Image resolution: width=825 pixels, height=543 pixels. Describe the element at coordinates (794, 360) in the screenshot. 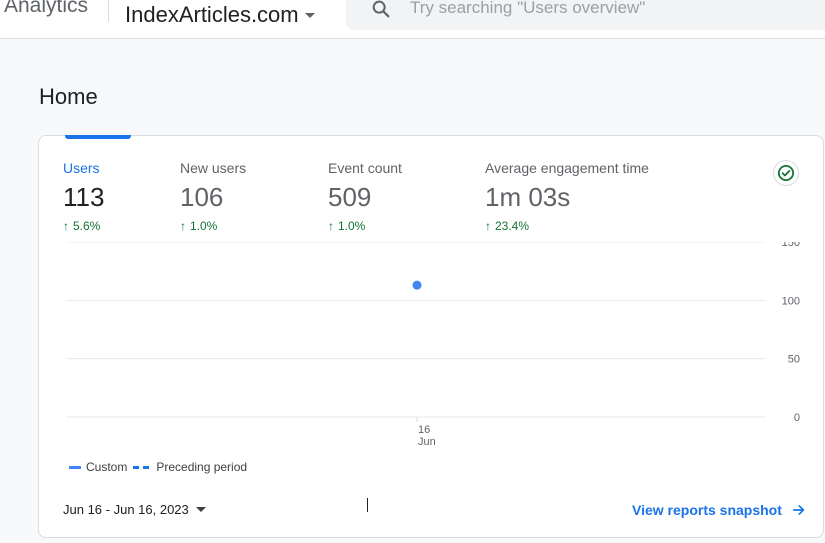

I see `y-tick-label: 50` at that location.